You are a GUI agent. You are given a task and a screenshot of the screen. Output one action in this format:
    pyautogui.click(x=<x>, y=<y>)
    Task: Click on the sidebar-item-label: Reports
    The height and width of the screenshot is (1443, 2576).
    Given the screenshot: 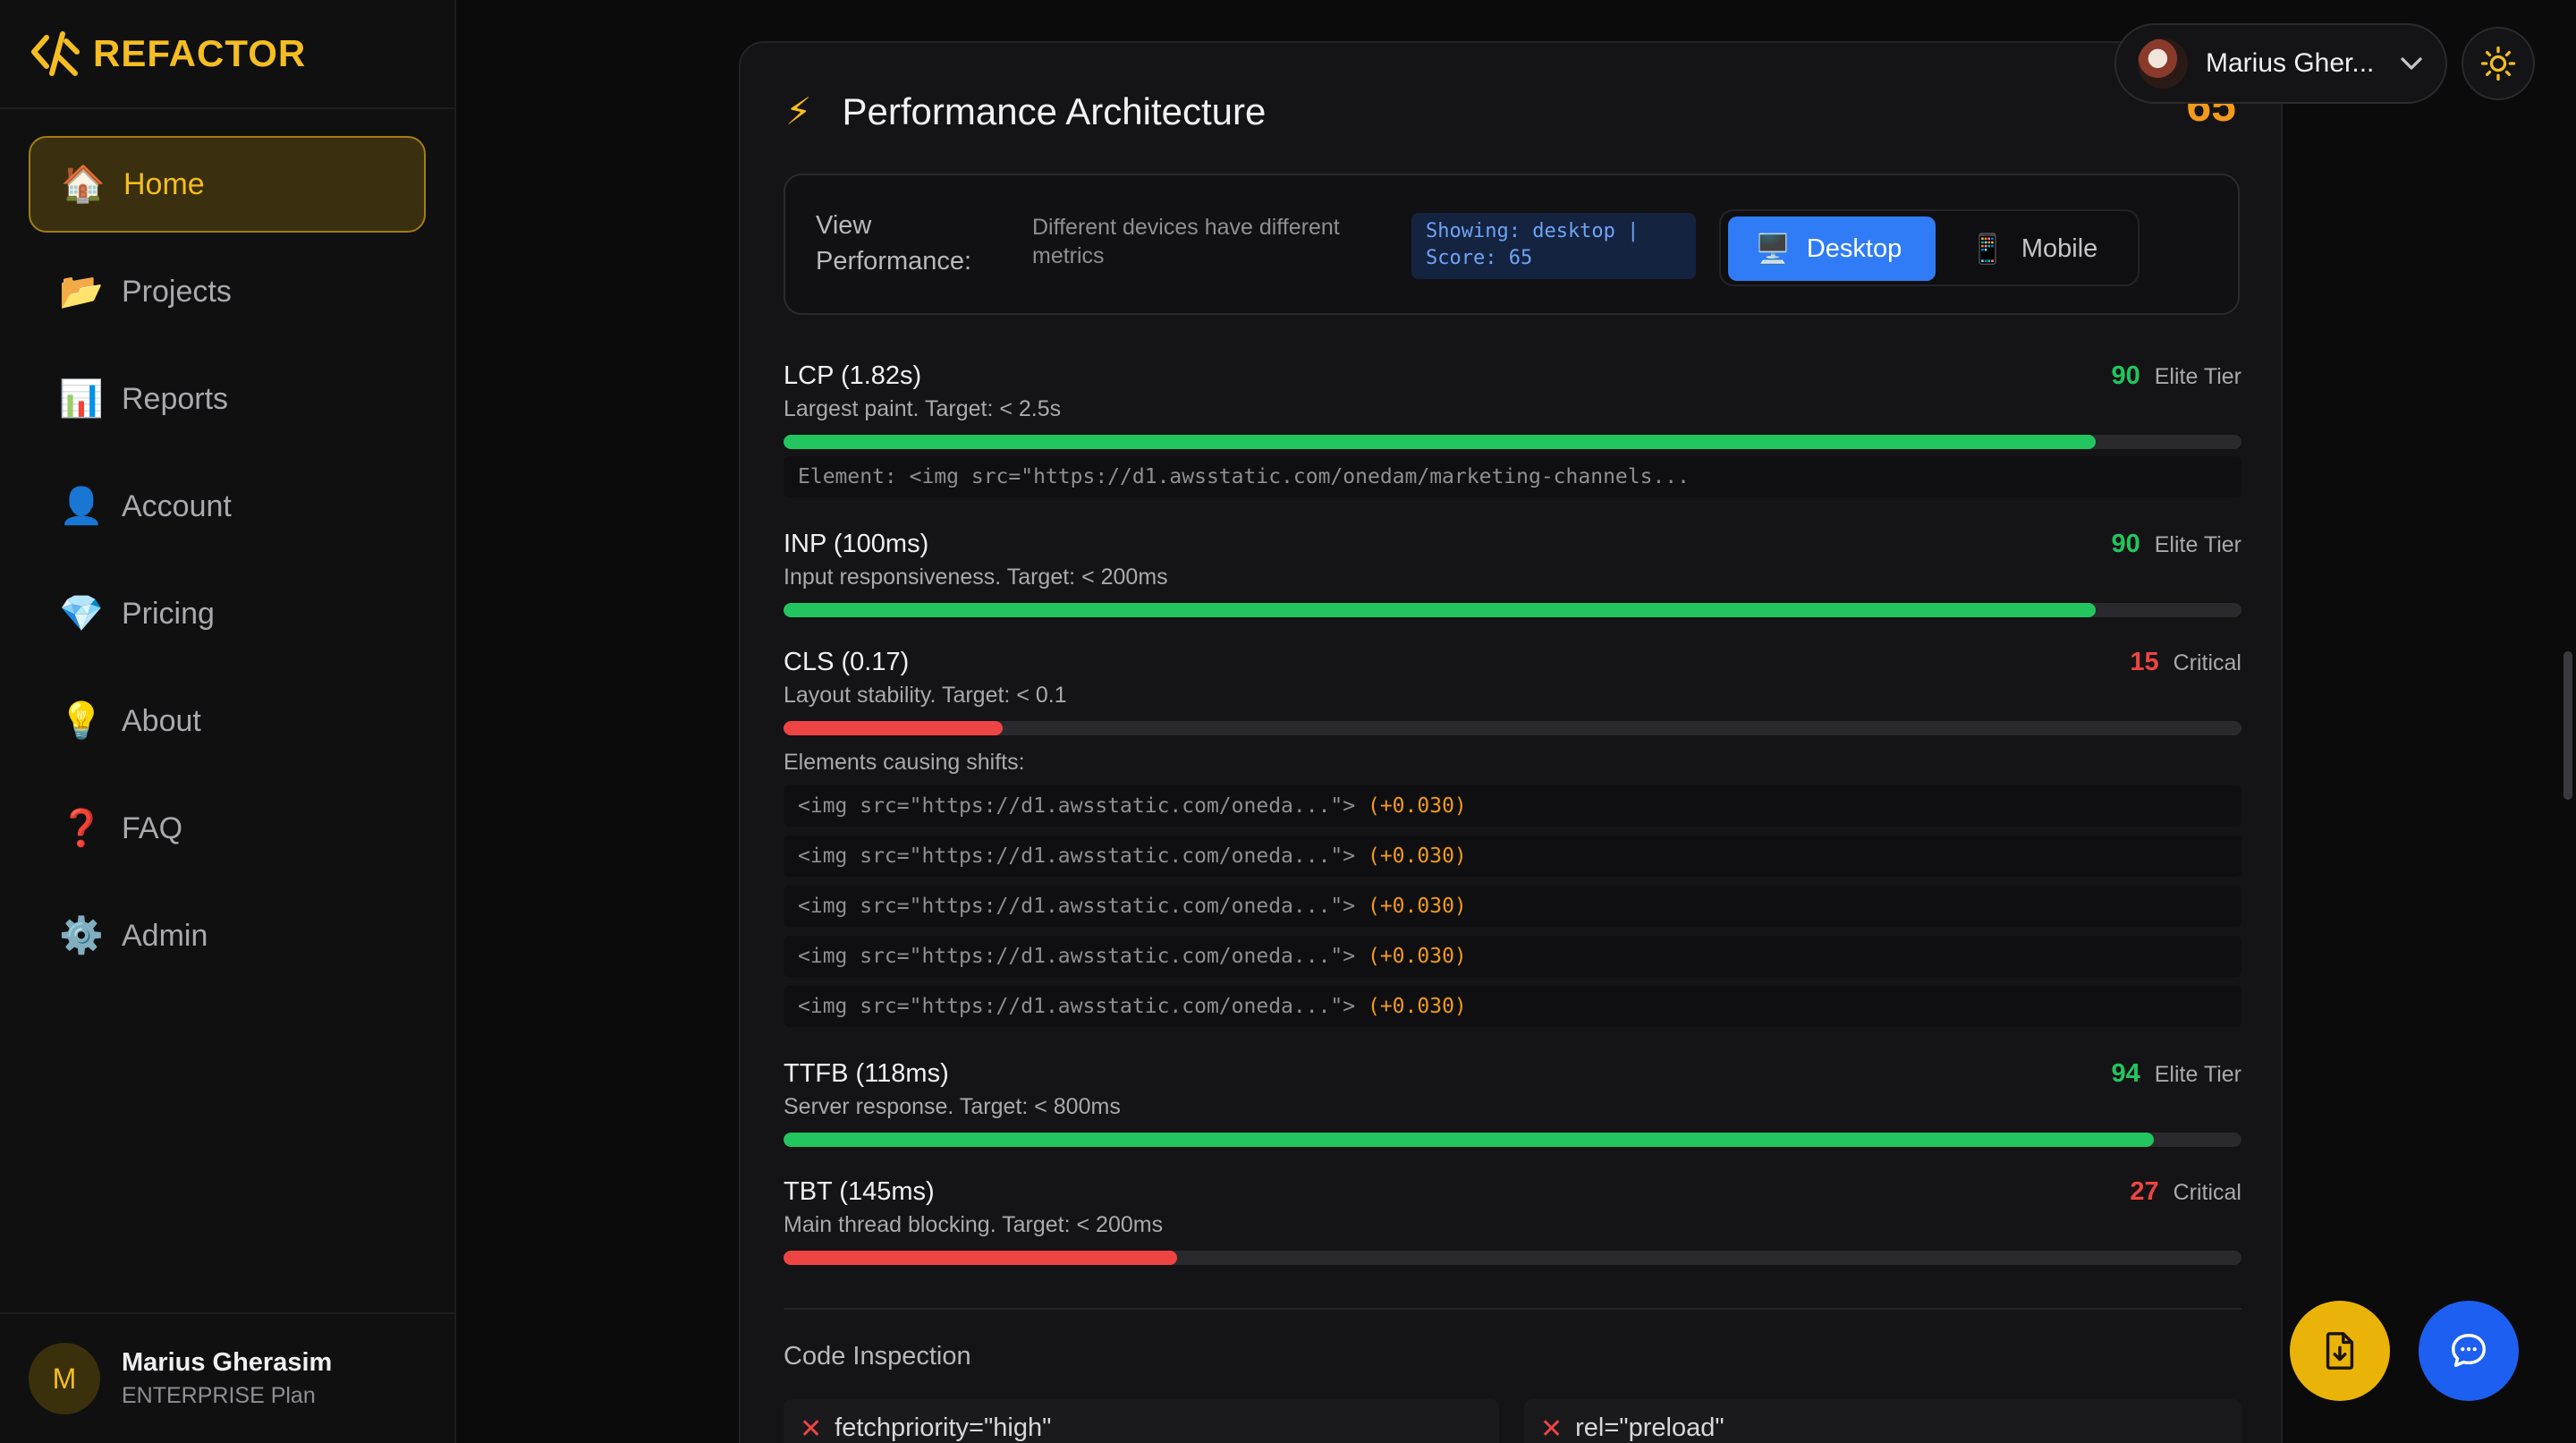 What is the action you would take?
    pyautogui.click(x=175, y=399)
    